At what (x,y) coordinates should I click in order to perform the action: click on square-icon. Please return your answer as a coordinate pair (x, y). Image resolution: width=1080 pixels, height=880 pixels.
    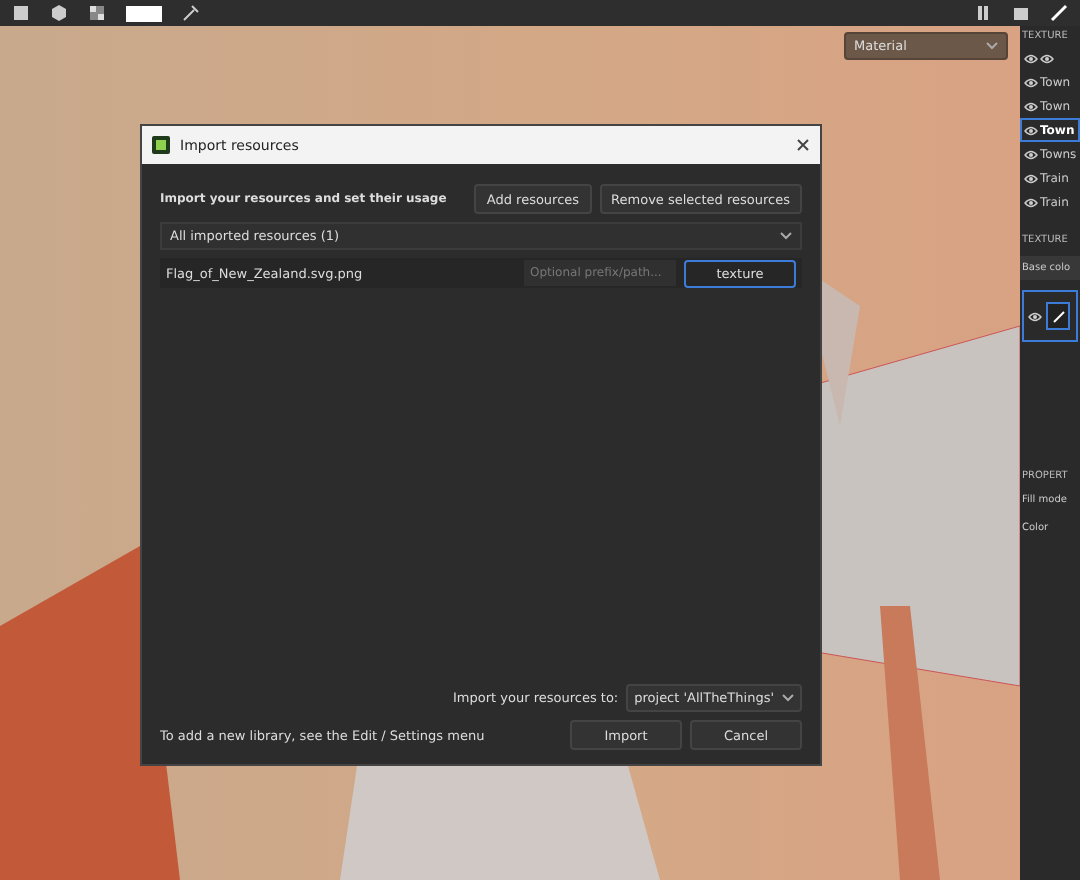
    Looking at the image, I should click on (21, 13).